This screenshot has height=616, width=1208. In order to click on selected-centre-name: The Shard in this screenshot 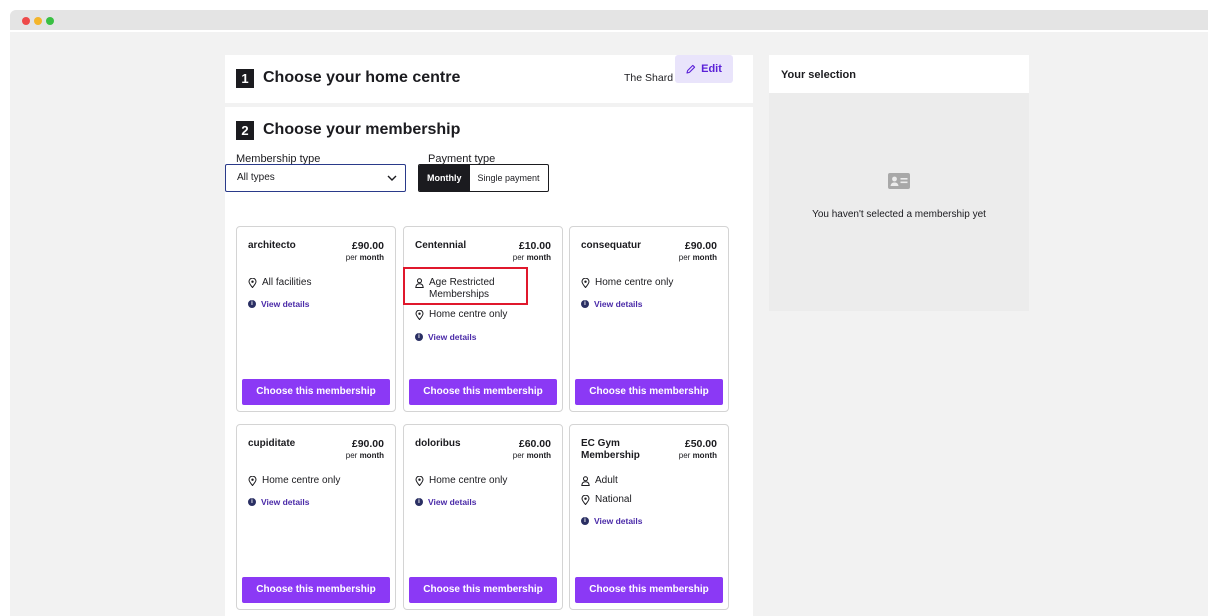, I will do `click(649, 78)`.